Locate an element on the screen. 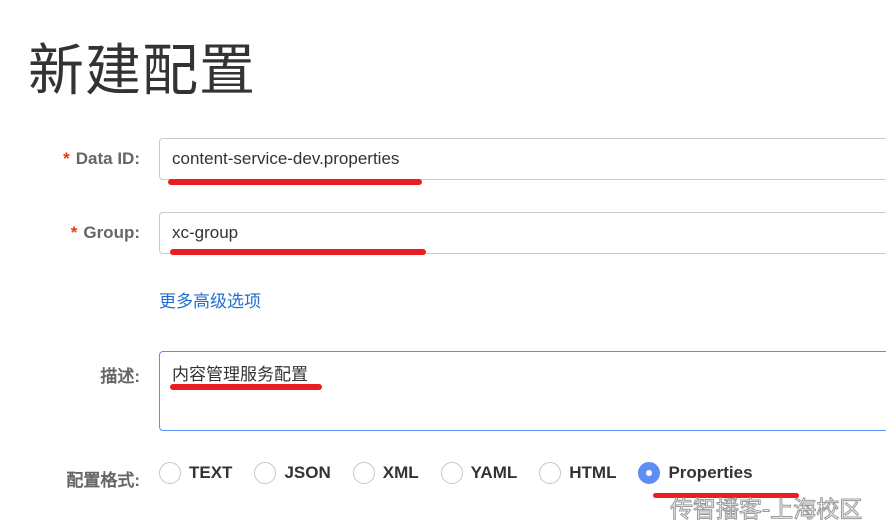 The width and height of the screenshot is (886, 526). radio-selected-icon is located at coordinates (649, 473).